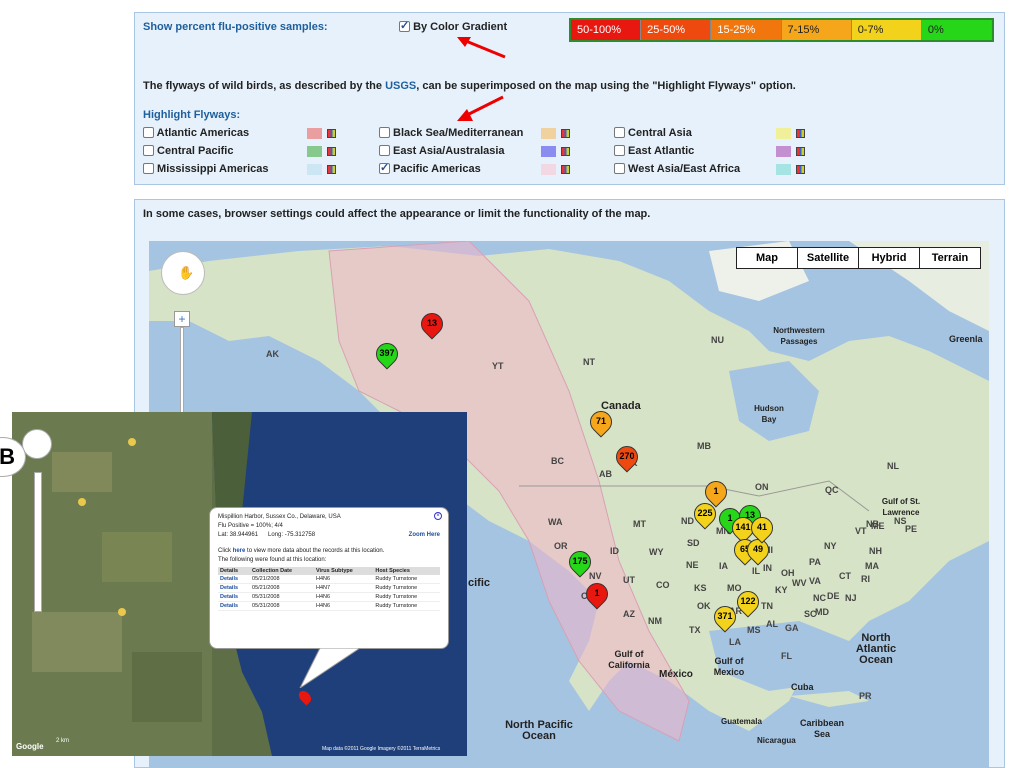  I want to click on flyway-label: West Asia/East Africa, so click(683, 169).